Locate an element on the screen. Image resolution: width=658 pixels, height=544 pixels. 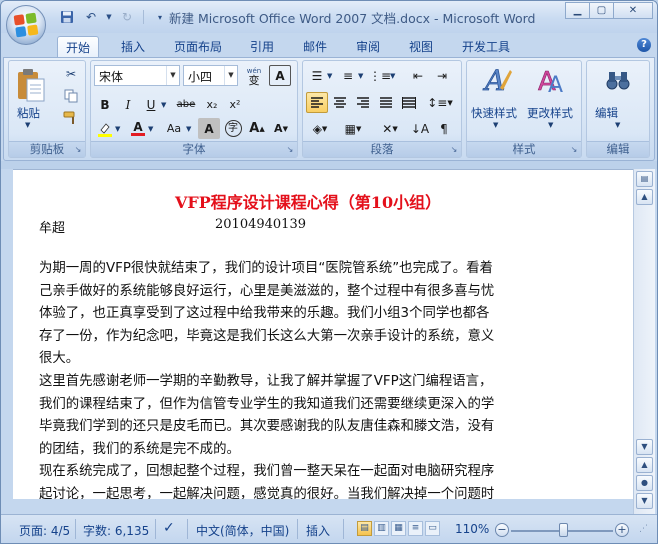
vertical-scrollbar: ▤ ▲ ▼ ▲ ● ▼ is located at coordinates (644, 341).